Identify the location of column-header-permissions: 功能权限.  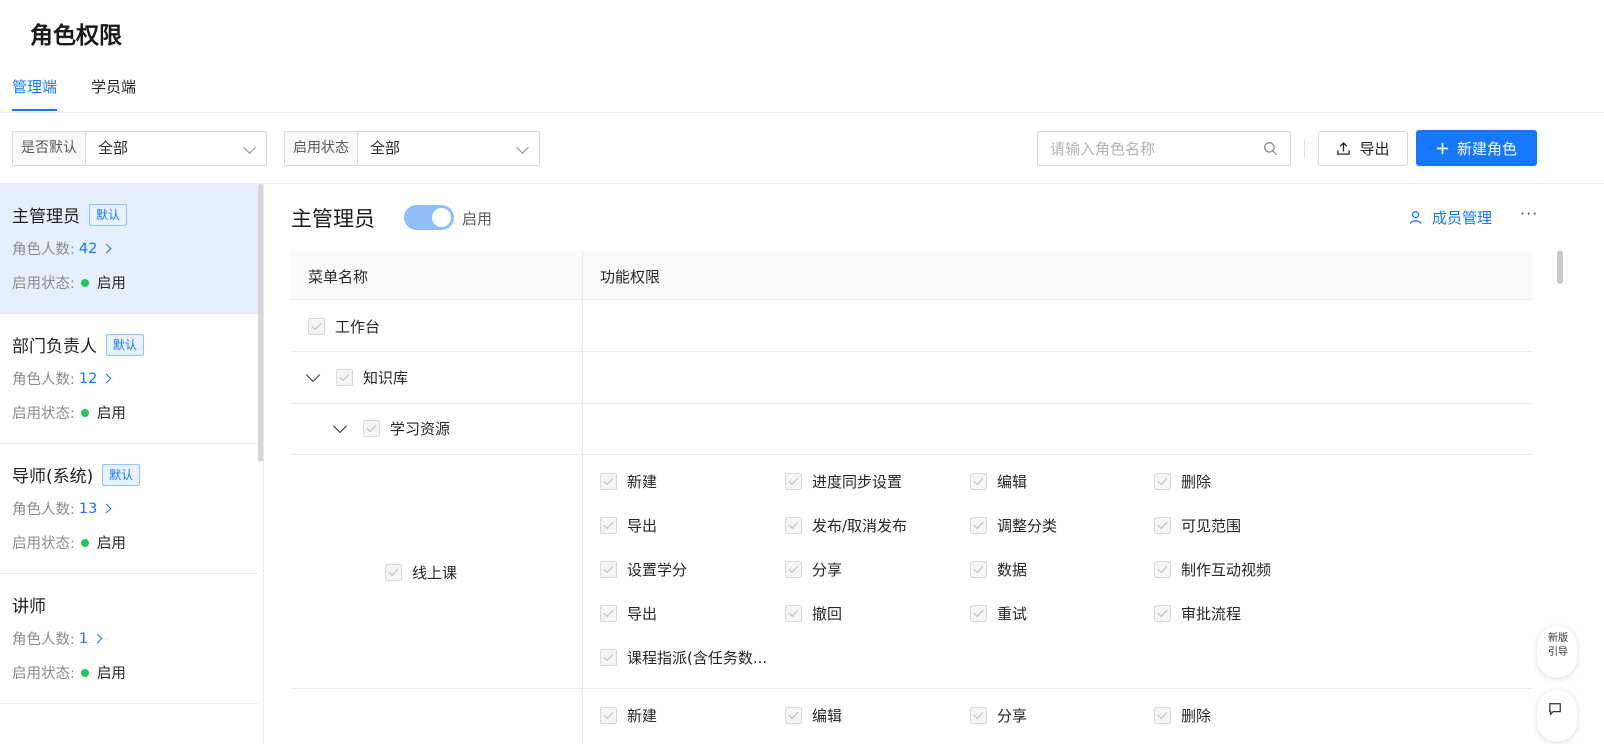
(630, 277).